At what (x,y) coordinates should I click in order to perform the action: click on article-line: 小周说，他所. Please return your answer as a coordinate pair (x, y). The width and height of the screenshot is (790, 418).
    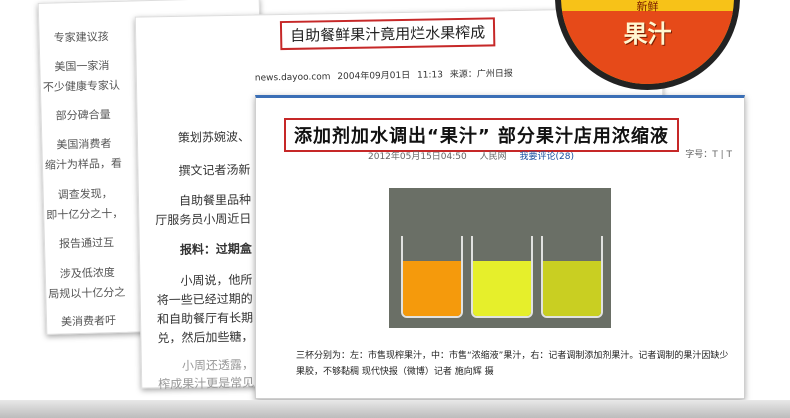
    Looking at the image, I should click on (216, 280).